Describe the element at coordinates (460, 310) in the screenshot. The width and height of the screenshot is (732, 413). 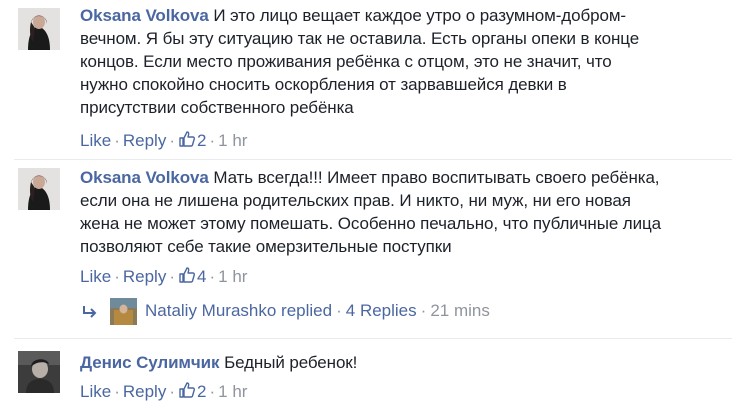
I see `replies-time: 21 mins` at that location.